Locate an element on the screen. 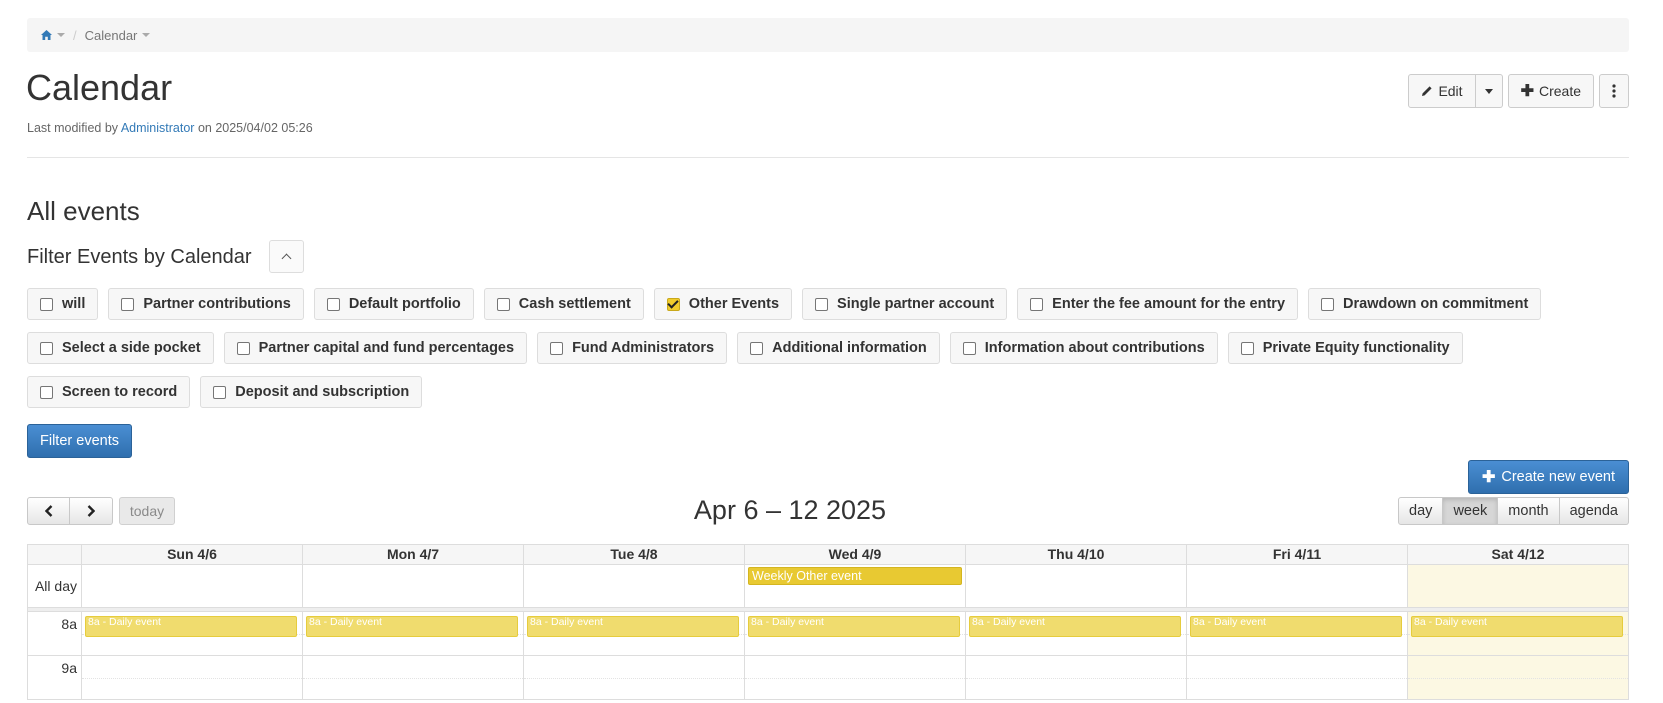  calendar-filter-option: Drawdown on commitment is located at coordinates (1425, 304).